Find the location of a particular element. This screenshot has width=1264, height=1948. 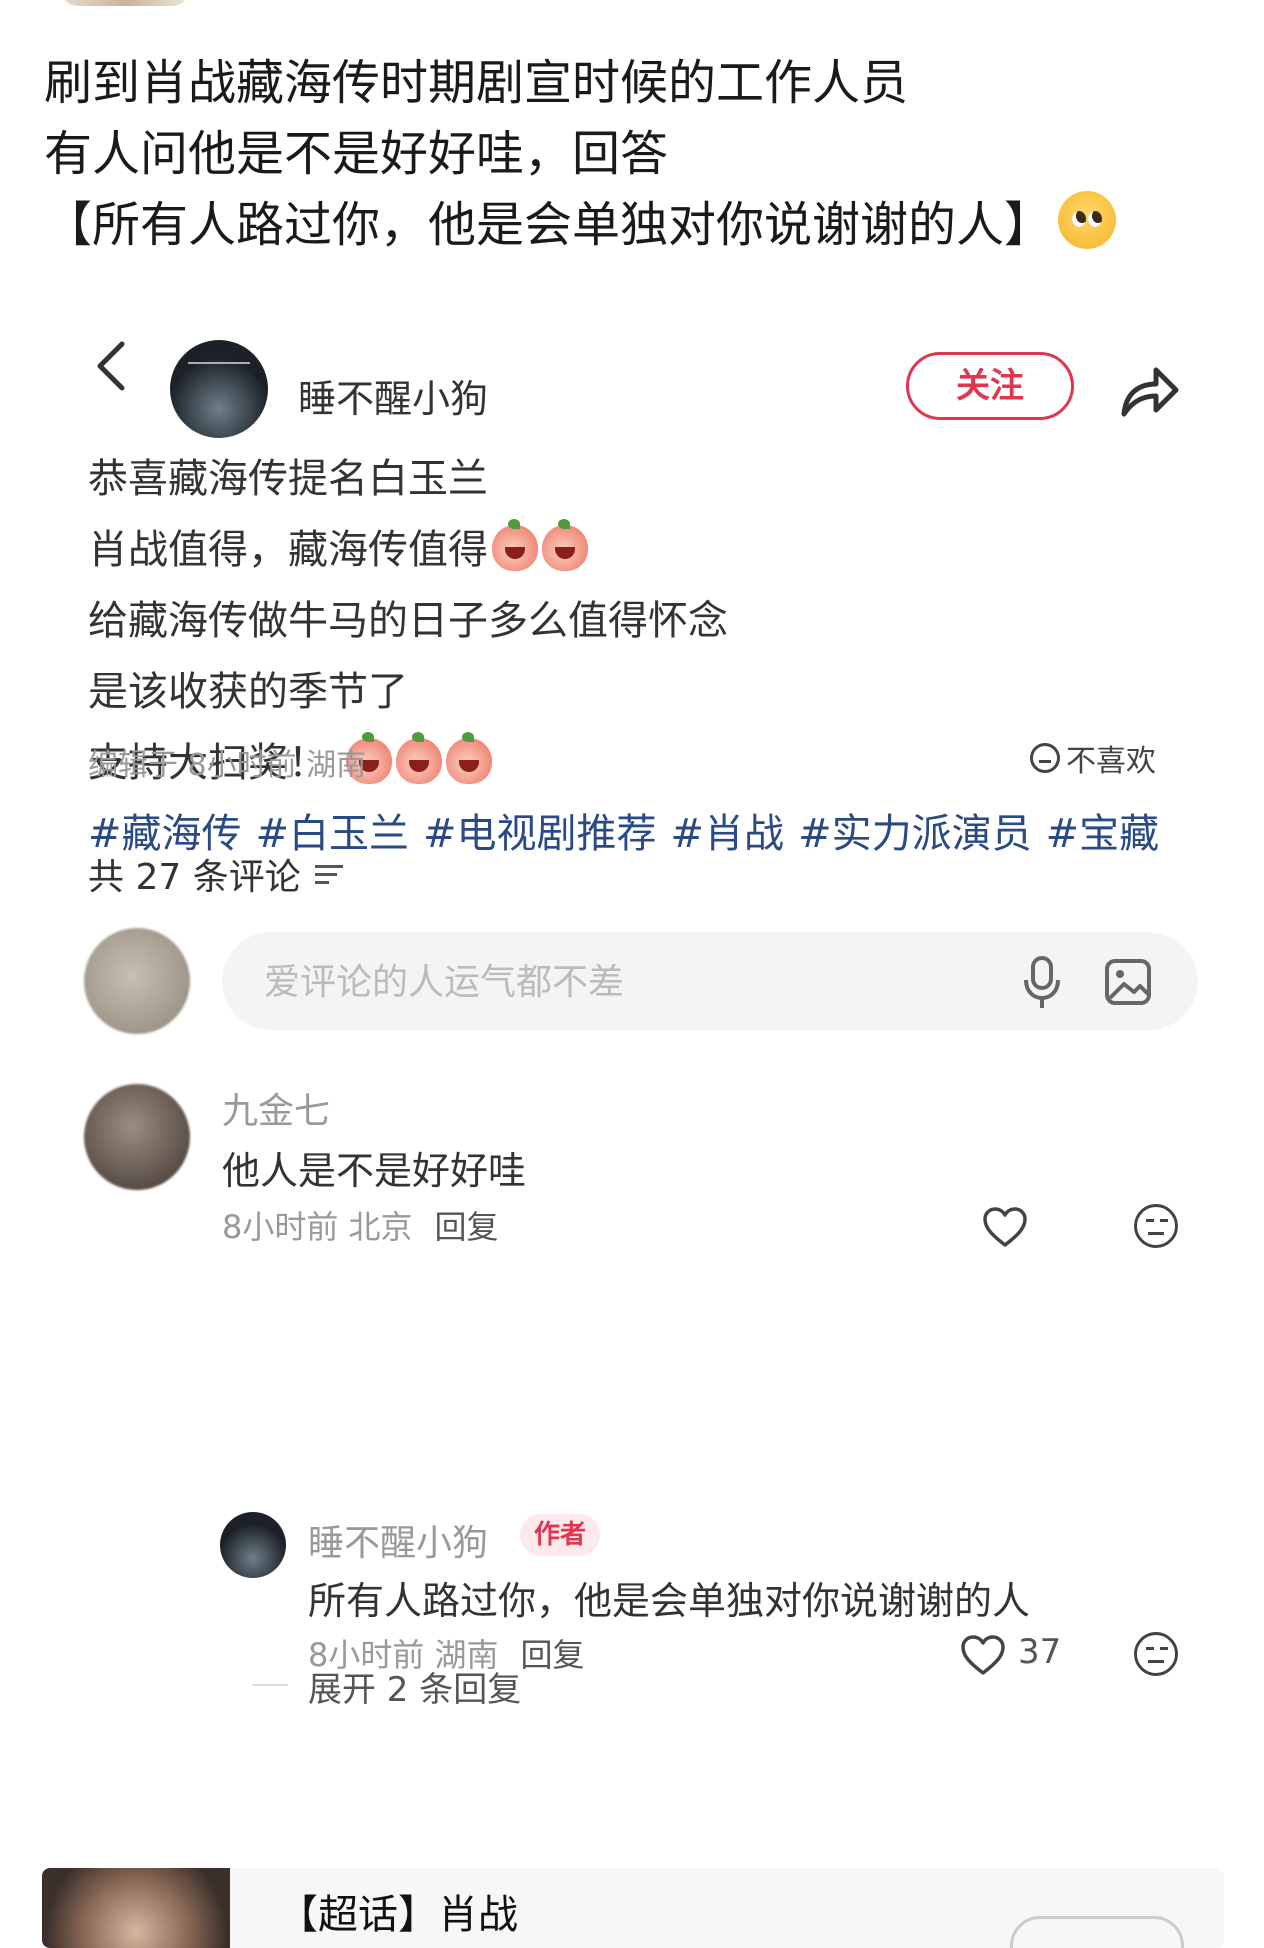

dislike-button: 不喜欢 is located at coordinates (1093, 758).